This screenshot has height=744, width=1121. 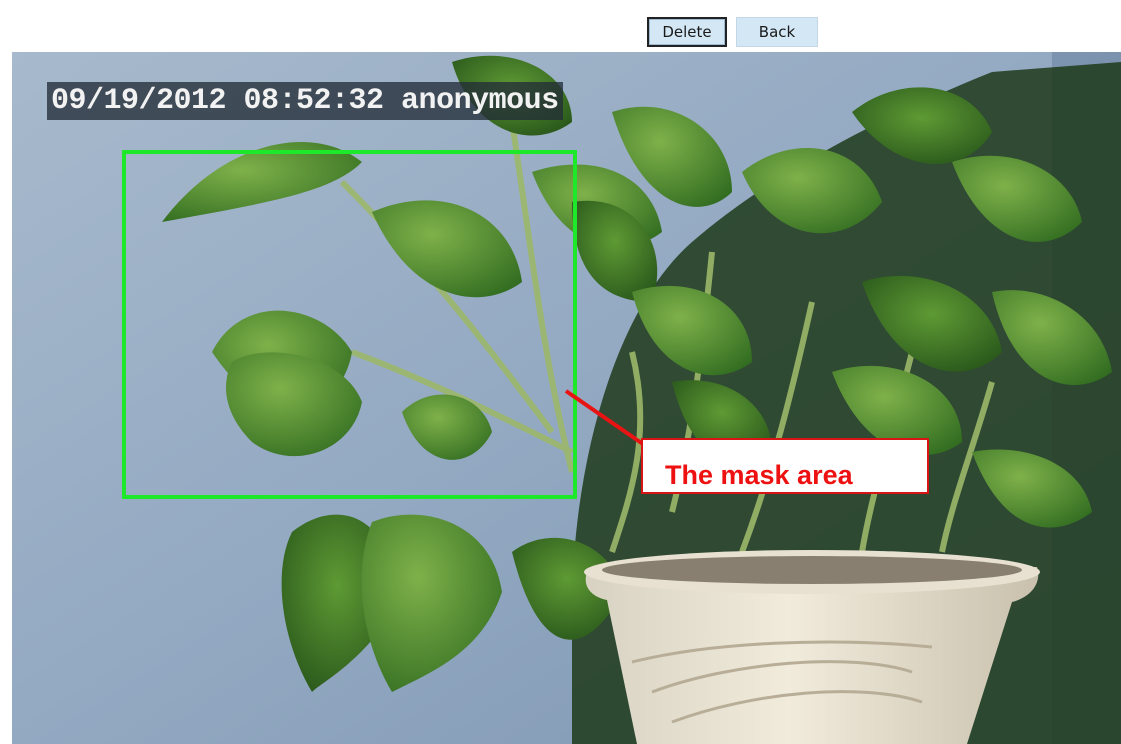 I want to click on delete-button: Delete, so click(x=687, y=32).